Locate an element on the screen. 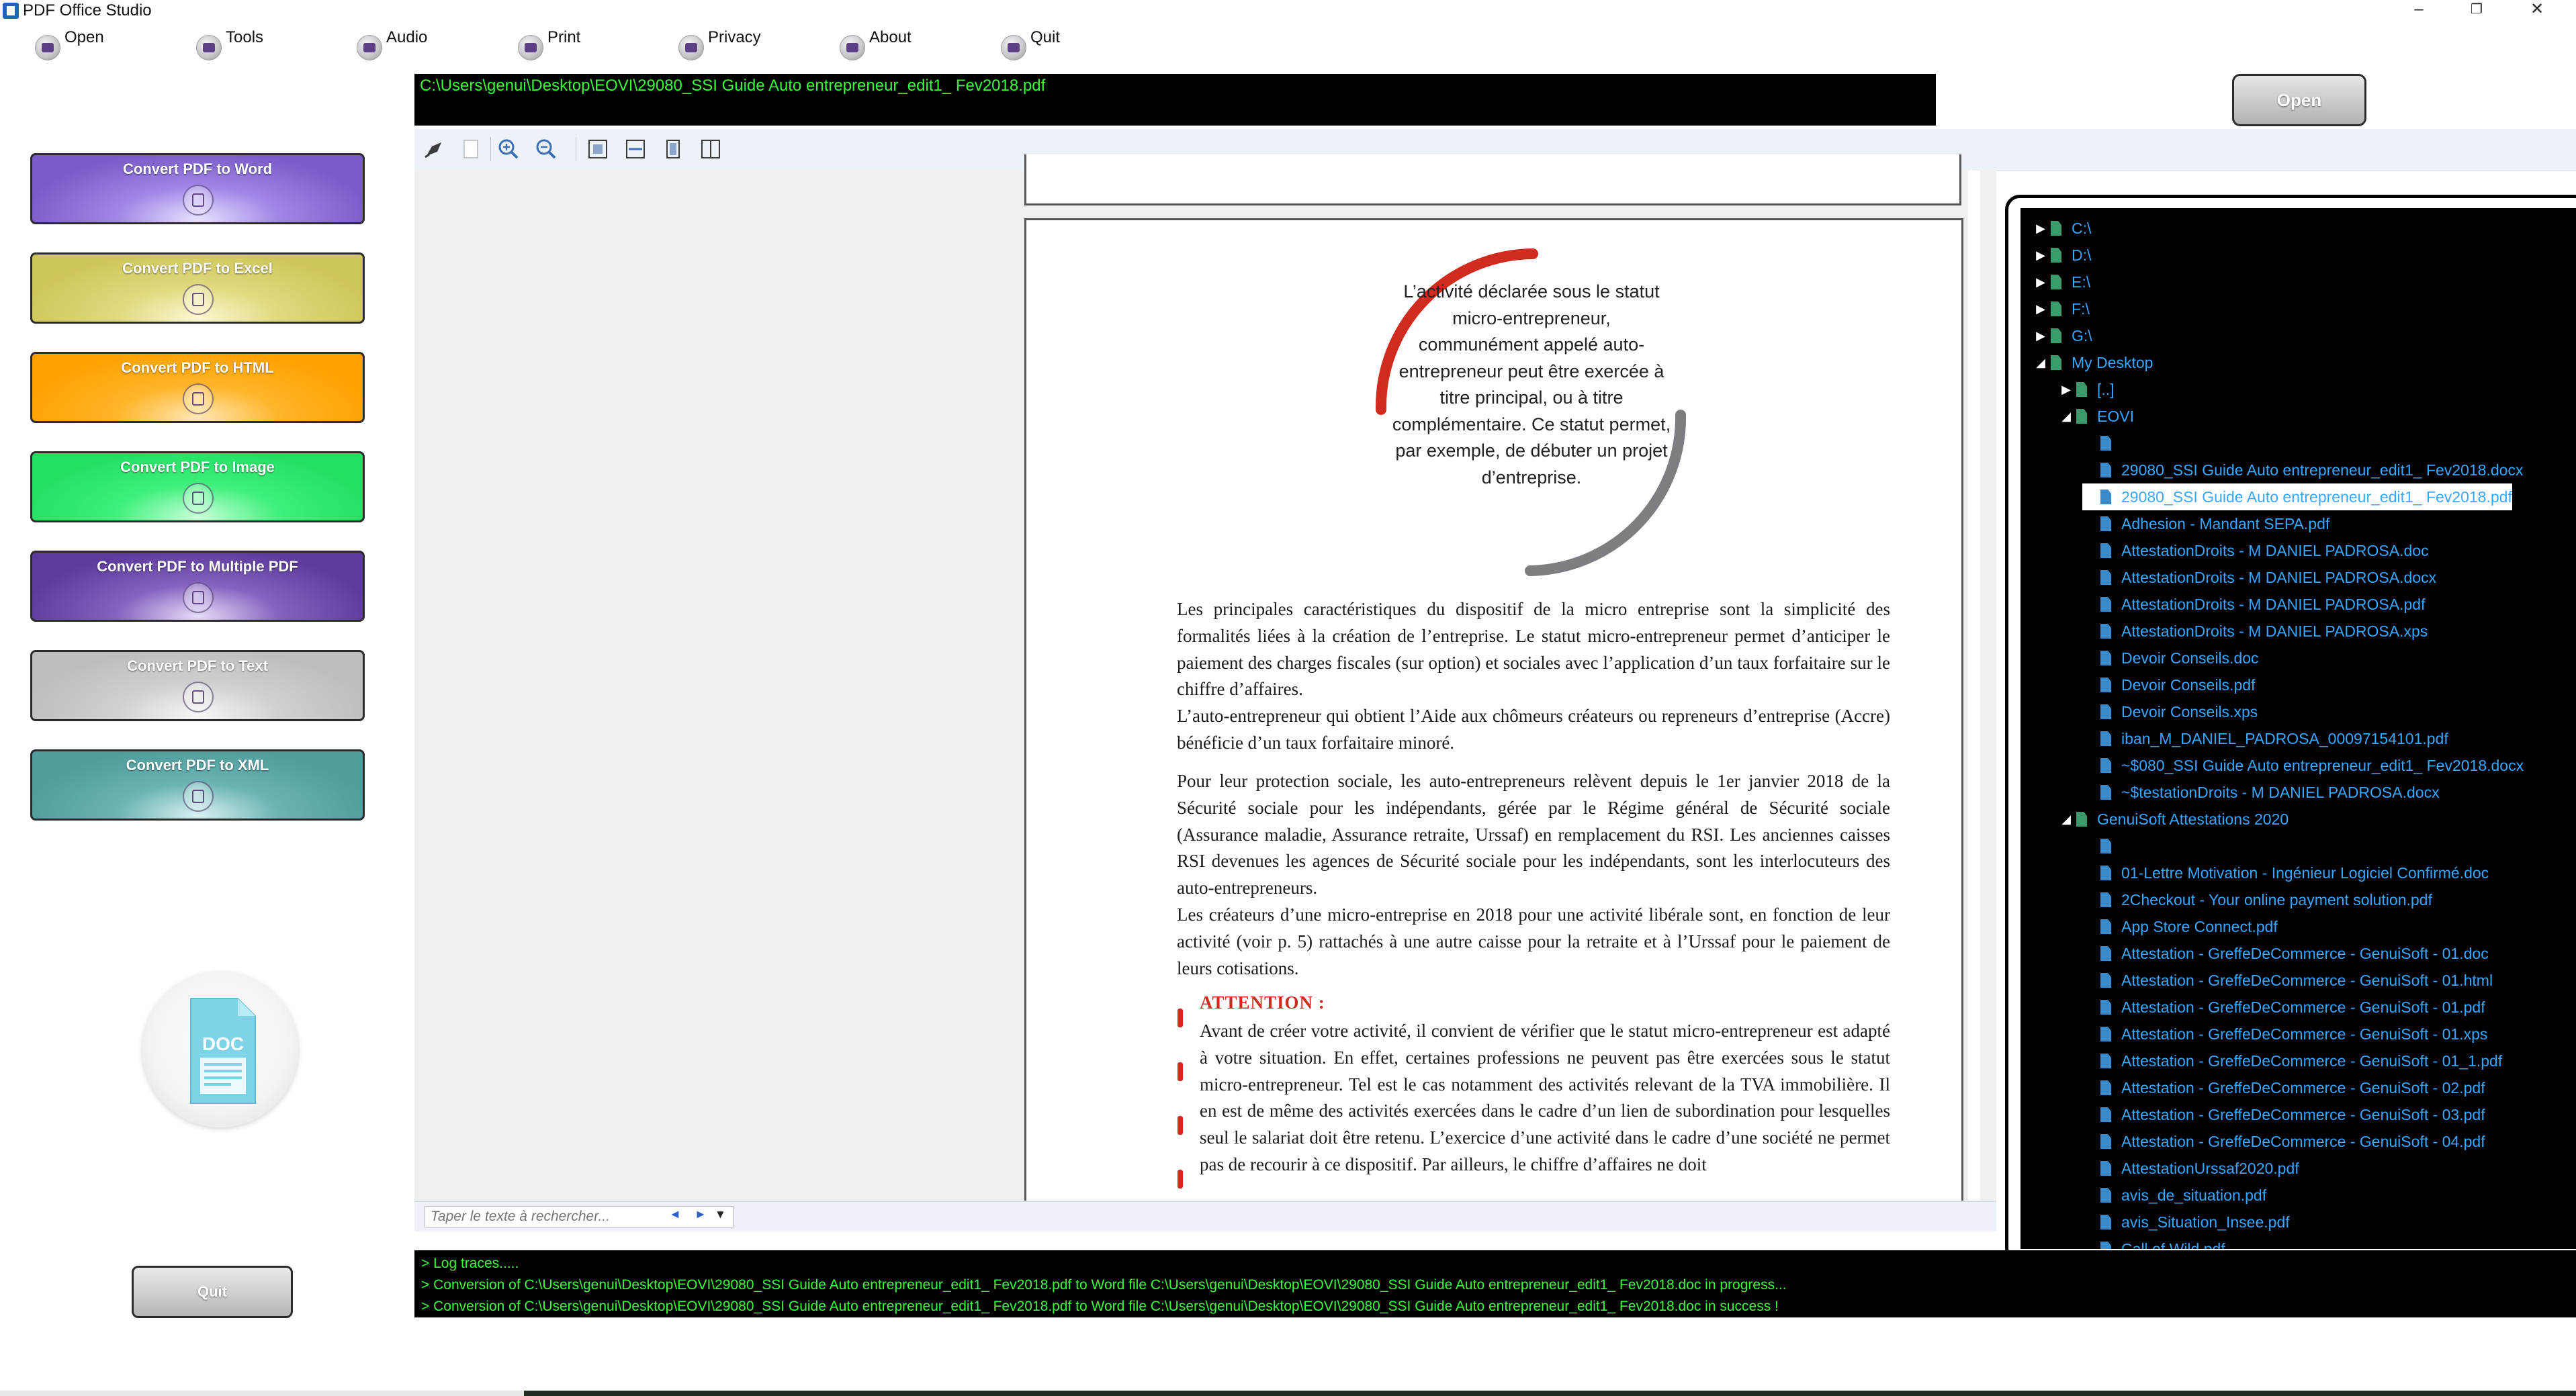 The width and height of the screenshot is (2576, 1396). menu-print: Print is located at coordinates (549, 45).